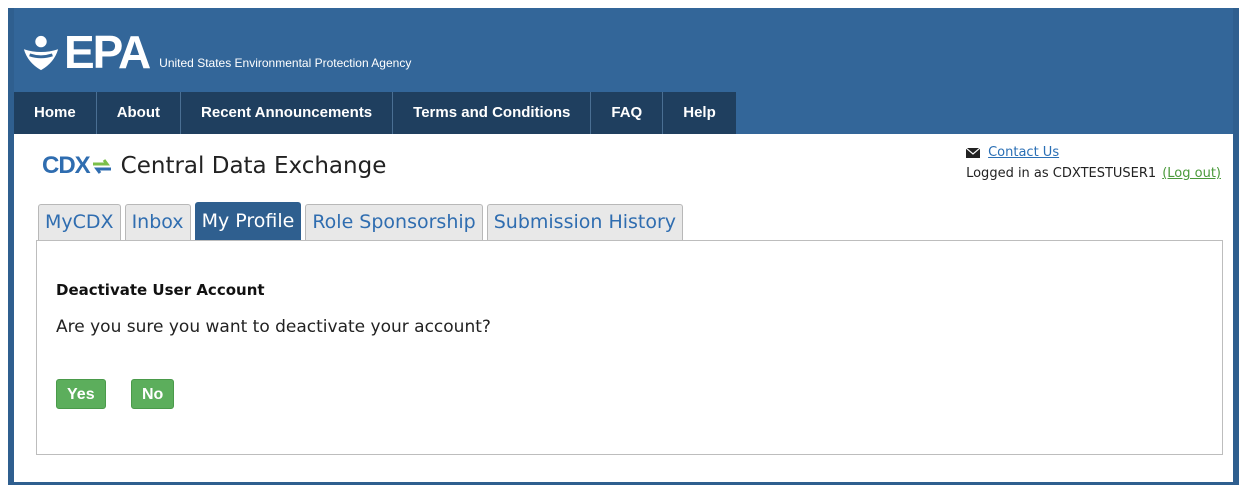  Describe the element at coordinates (585, 222) in the screenshot. I see `tab-submission-history: Submission History` at that location.